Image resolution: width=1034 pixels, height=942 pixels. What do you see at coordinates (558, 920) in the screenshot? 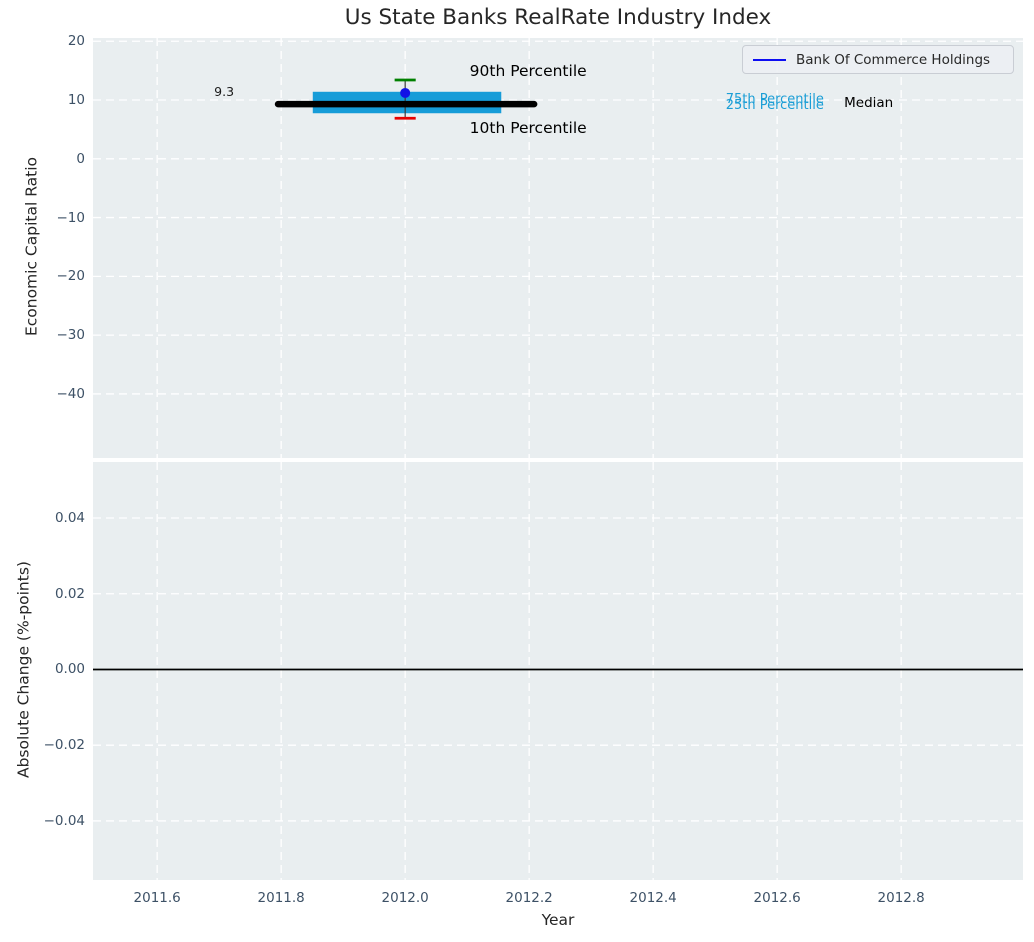
I see `x-axis-label: Year` at bounding box center [558, 920].